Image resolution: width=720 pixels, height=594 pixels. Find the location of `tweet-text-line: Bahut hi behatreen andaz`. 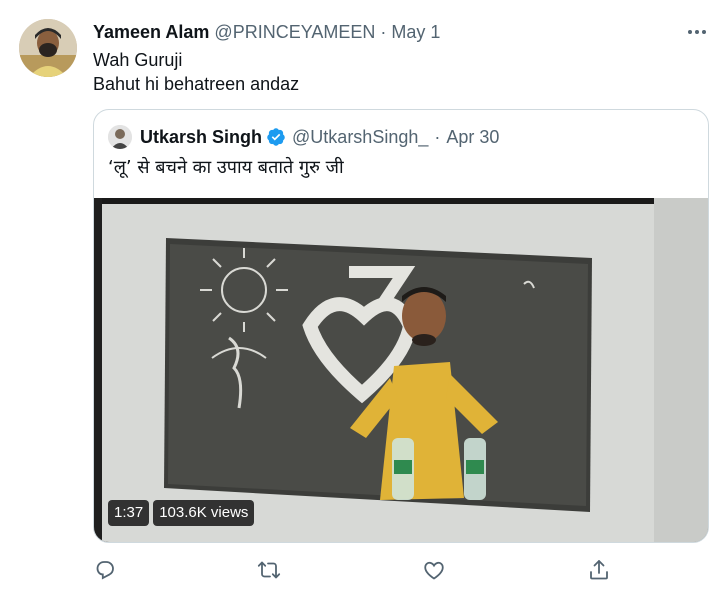

tweet-text-line: Bahut hi behatreen andaz is located at coordinates (196, 84).